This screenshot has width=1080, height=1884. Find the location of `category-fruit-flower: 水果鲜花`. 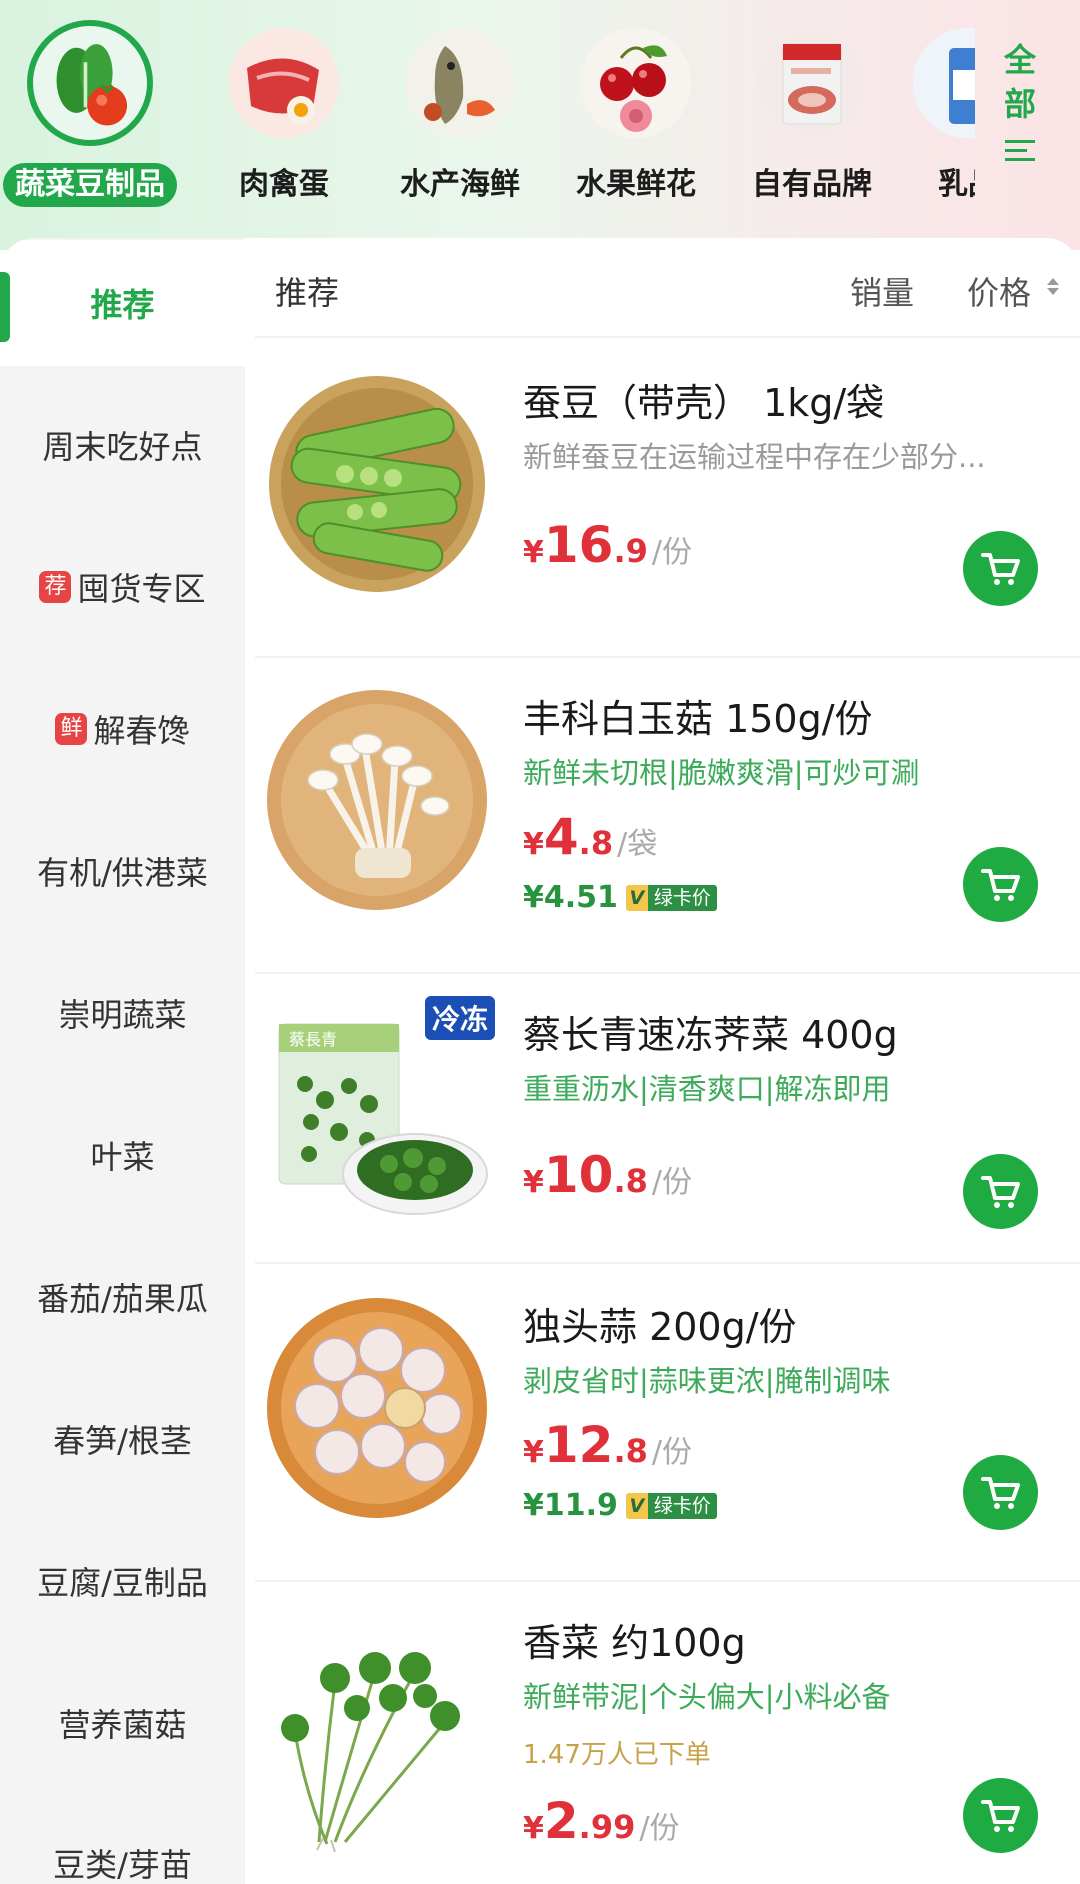

category-fruit-flower: 水果鲜花 is located at coordinates (636, 118).